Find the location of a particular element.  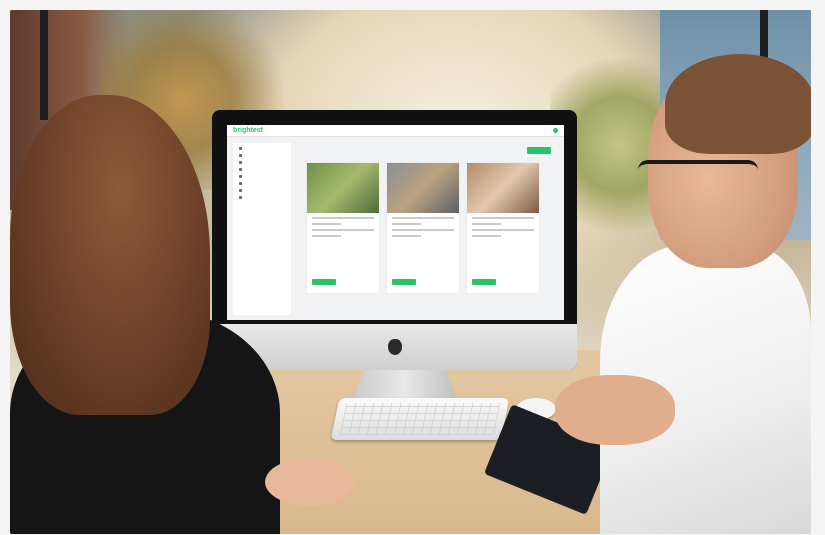

woman-hair is located at coordinates (110, 255).